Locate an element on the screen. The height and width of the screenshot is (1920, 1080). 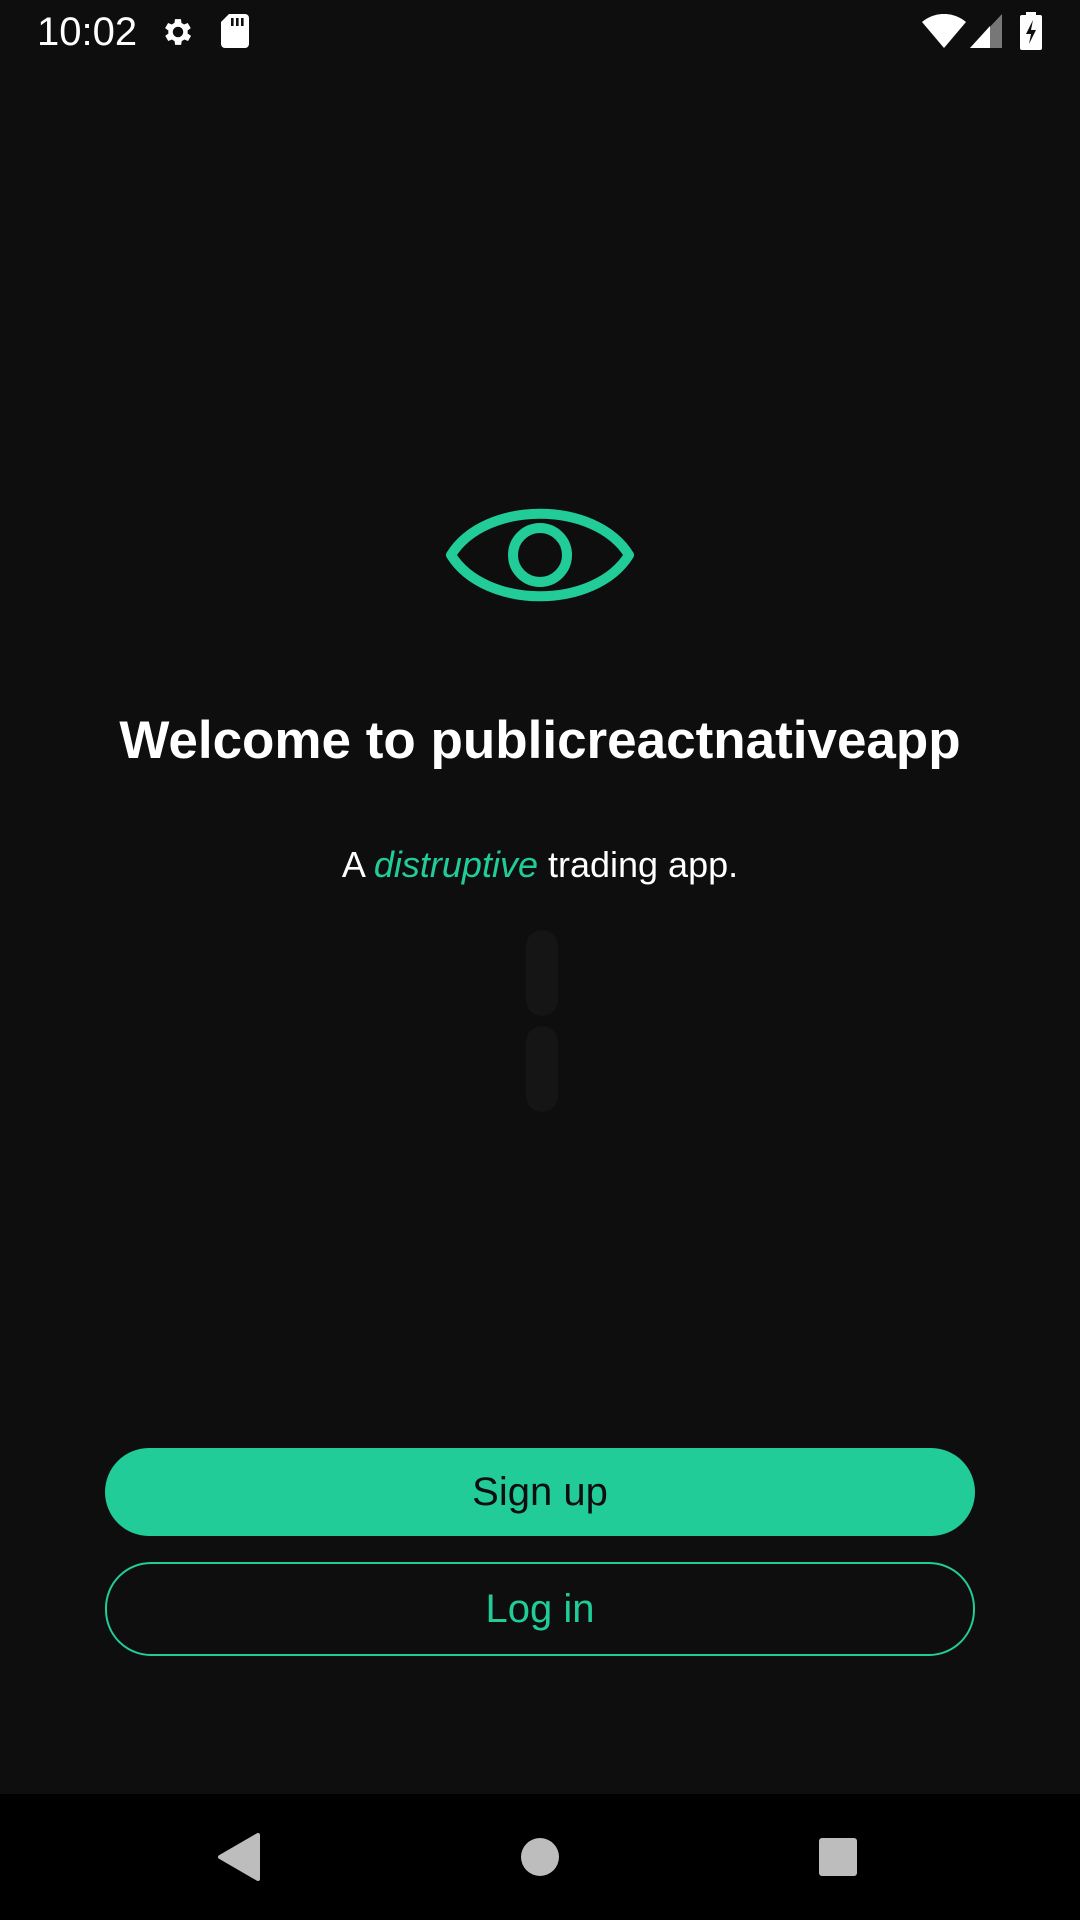
gear-icon is located at coordinates (178, 32).